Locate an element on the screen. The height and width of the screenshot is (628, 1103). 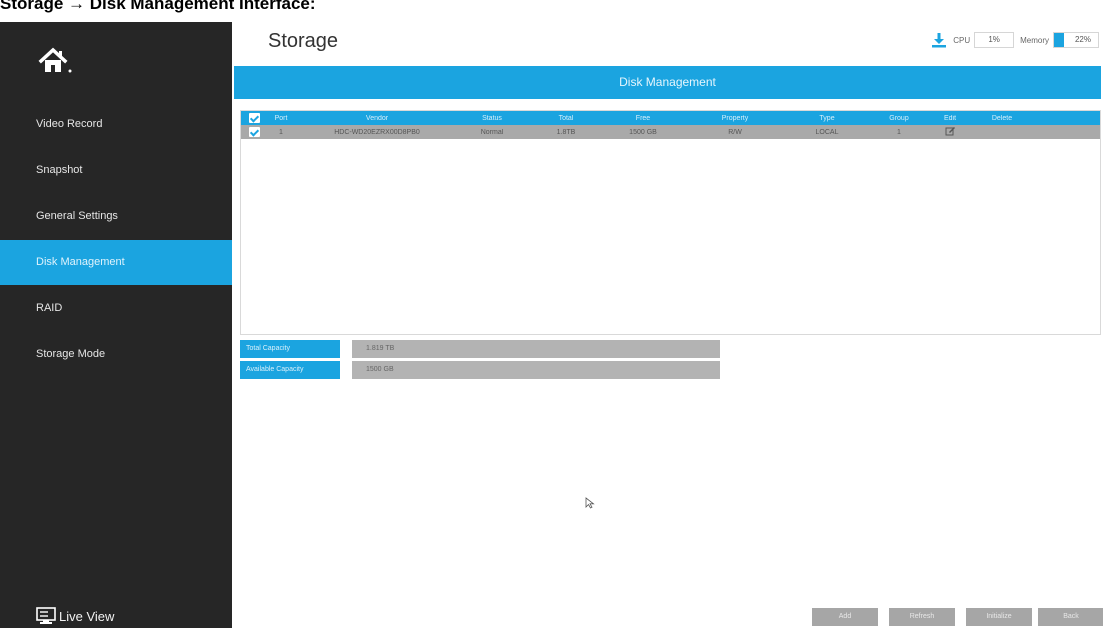
live-view-label: Live View is located at coordinates (87, 616).